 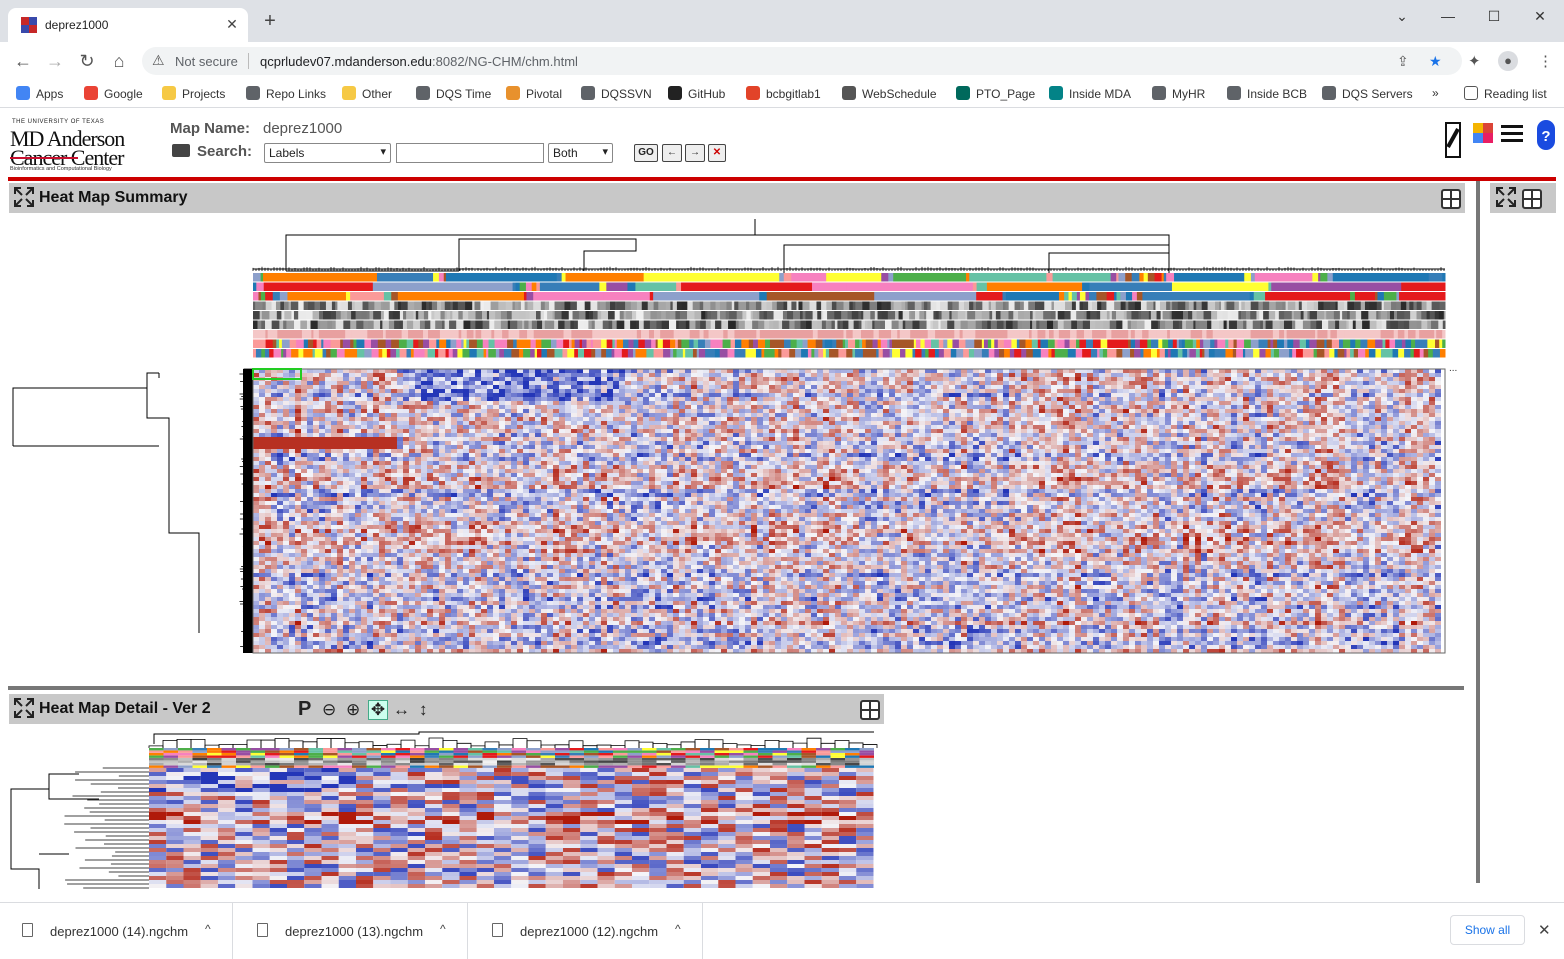 I want to click on profile-avatar-icon: ●, so click(x=1508, y=61).